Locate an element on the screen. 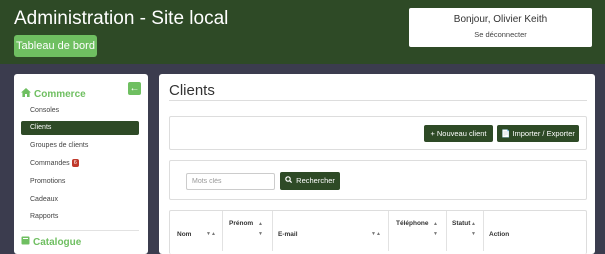 The height and width of the screenshot is (254, 605). title-divider is located at coordinates (378, 100).